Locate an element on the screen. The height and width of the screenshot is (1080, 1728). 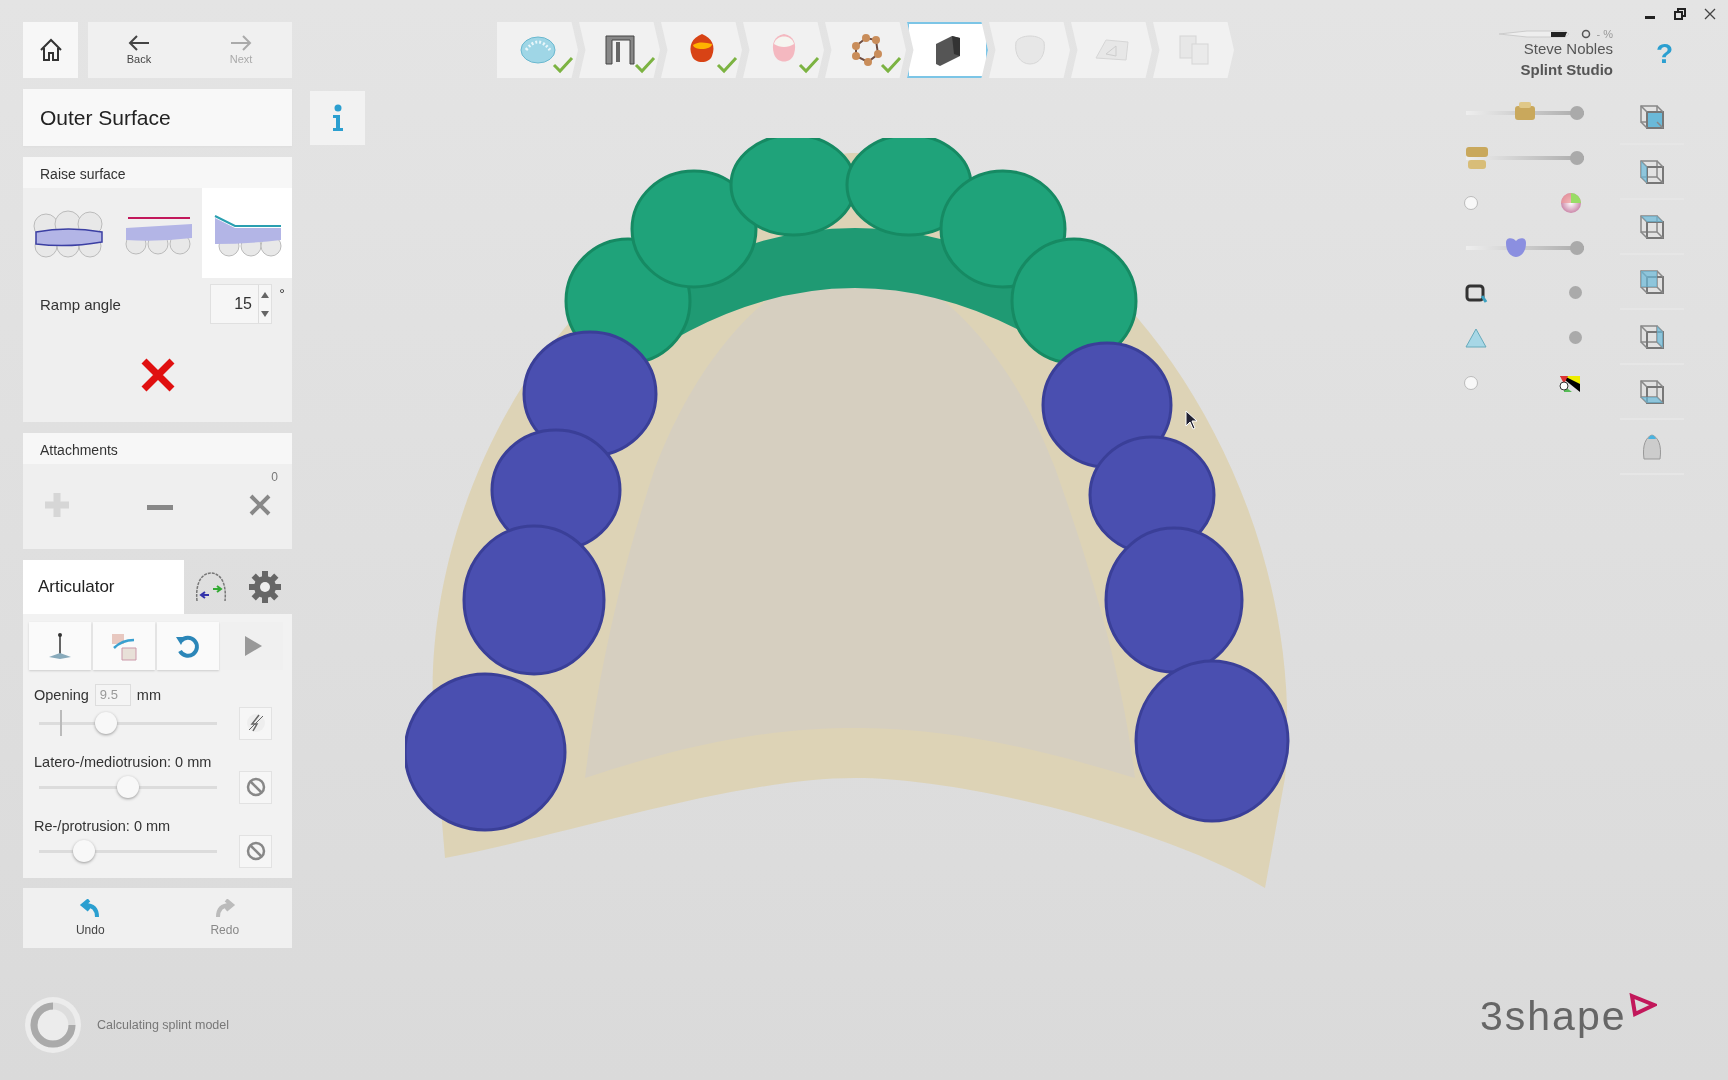
progress-text: - % is located at coordinates (1604, 34).